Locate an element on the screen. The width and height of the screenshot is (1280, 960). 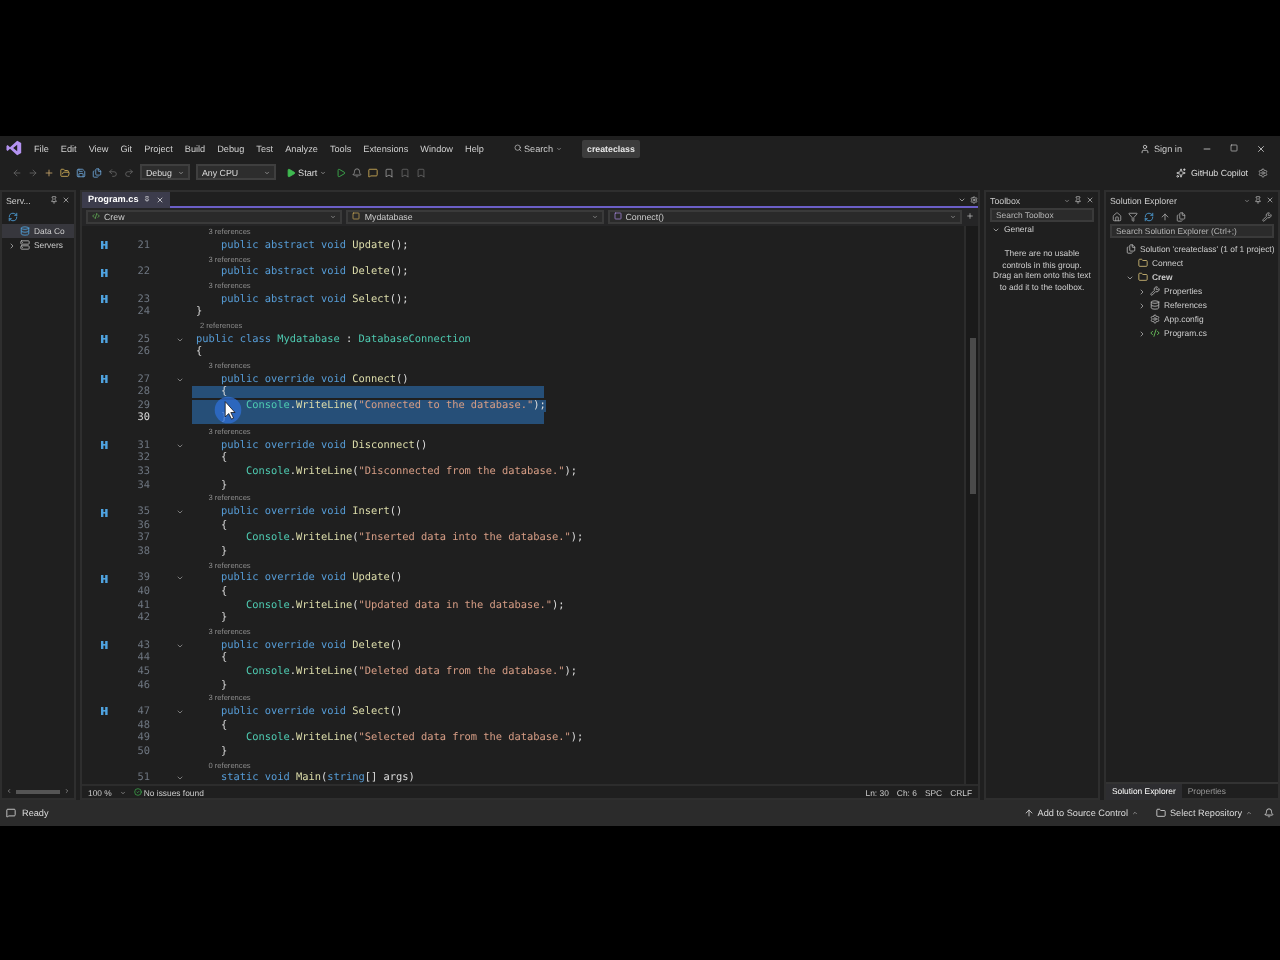
minimize-icon is located at coordinates (1207, 148).